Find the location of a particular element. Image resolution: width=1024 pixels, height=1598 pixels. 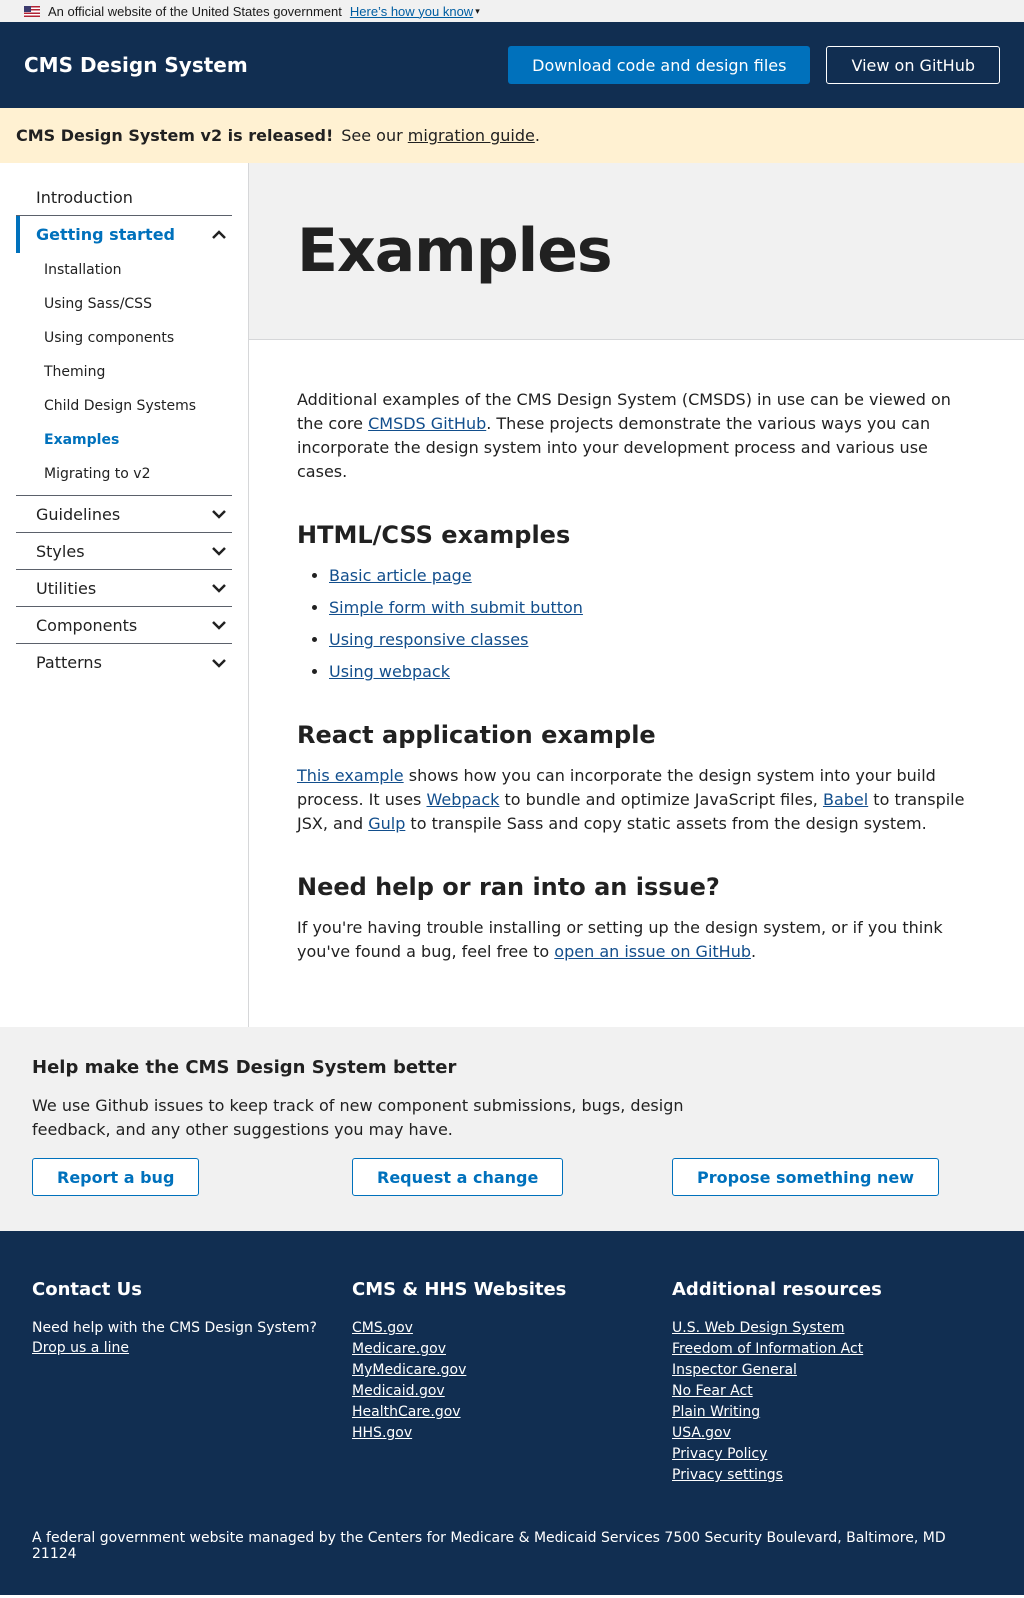

mymedicare-gov-link: MyMedicare.gov is located at coordinates (512, 1370).